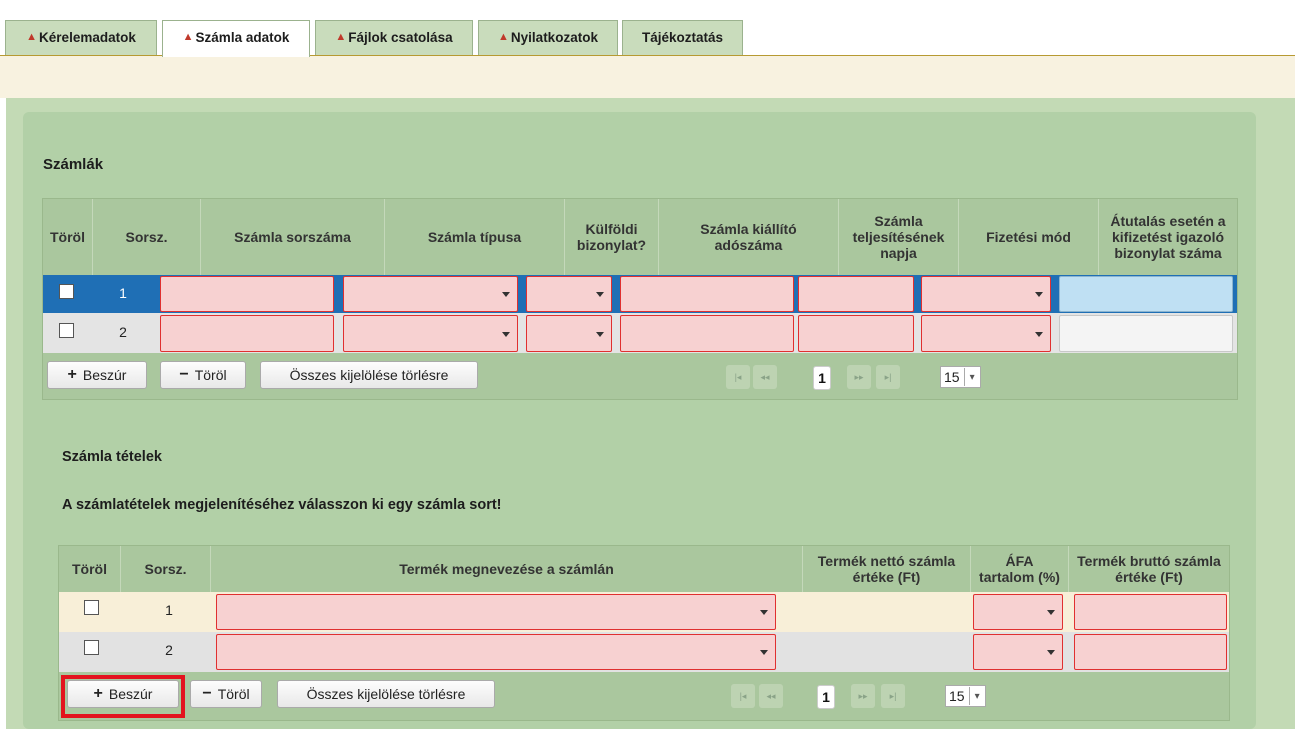  I want to click on toolbar-strip, so click(647, 77).